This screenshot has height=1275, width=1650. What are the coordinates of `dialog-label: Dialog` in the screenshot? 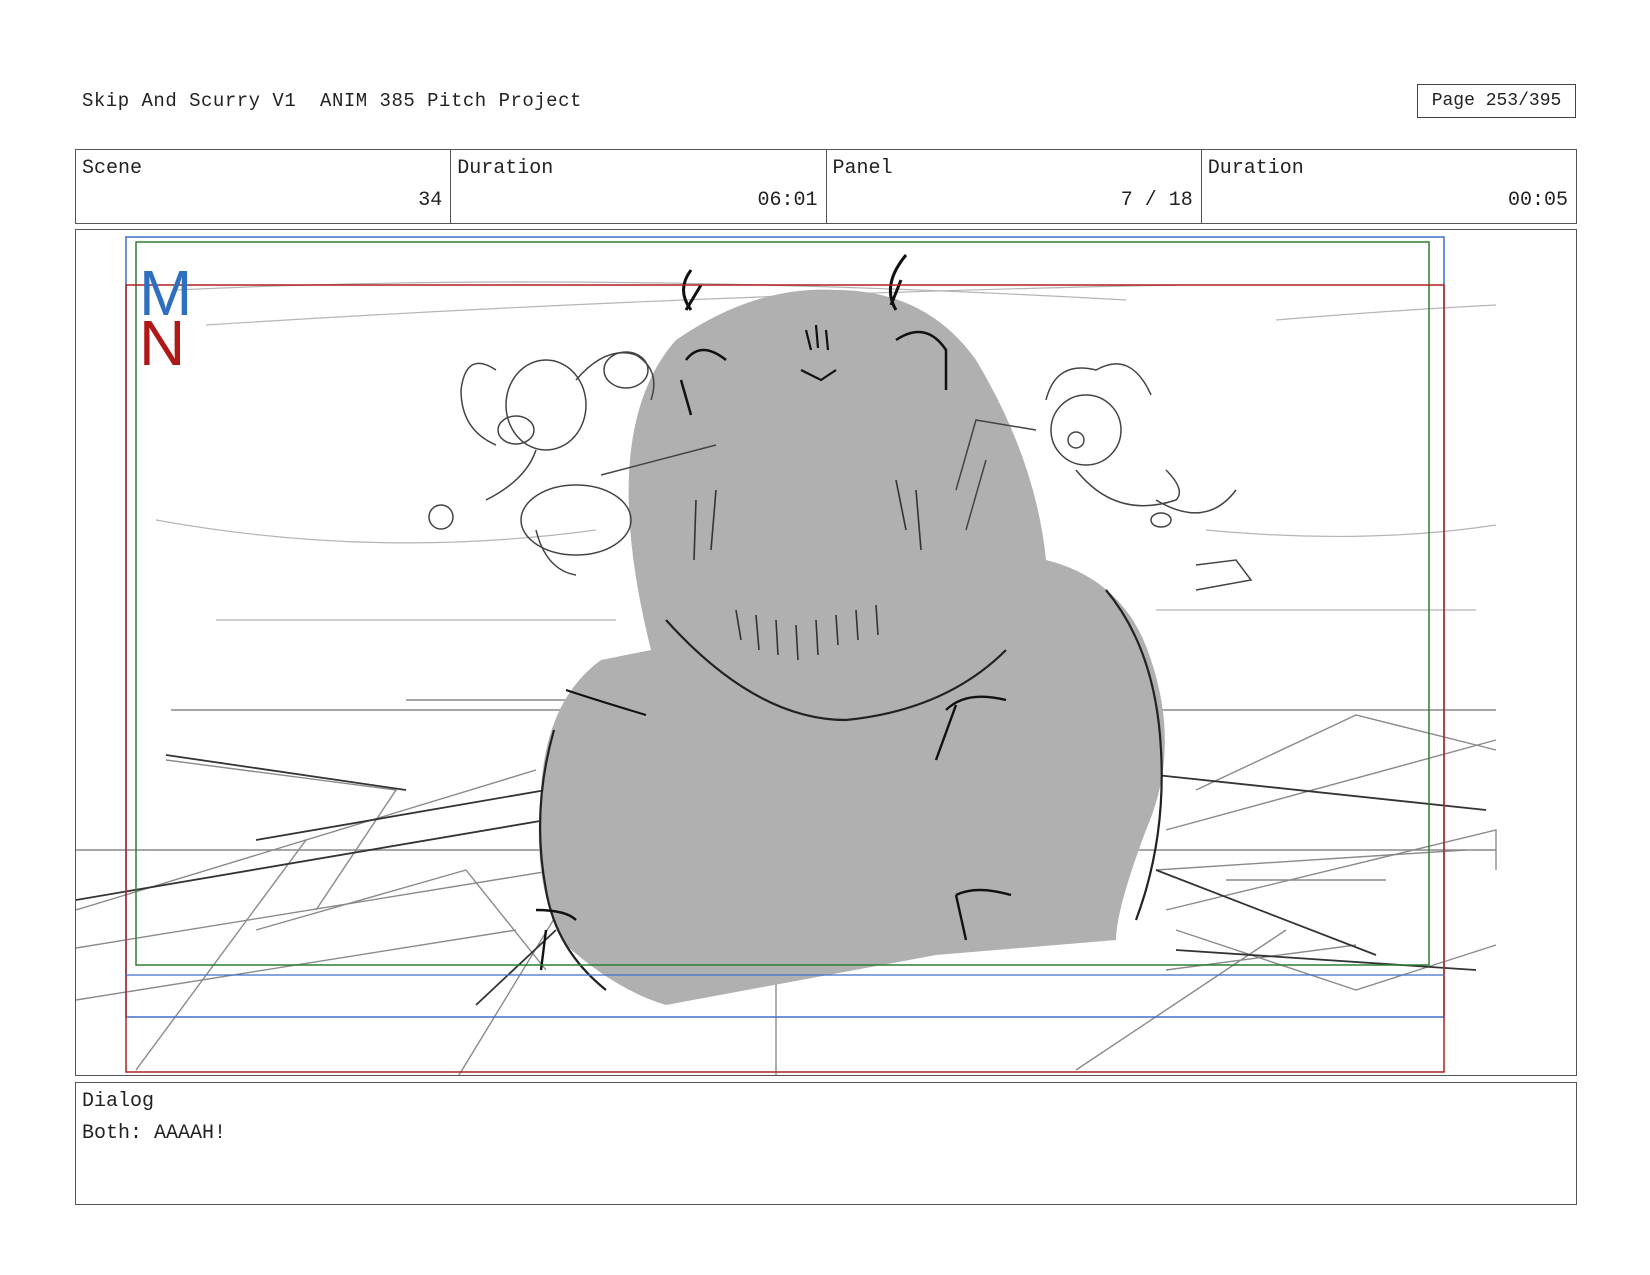 It's located at (118, 1101).